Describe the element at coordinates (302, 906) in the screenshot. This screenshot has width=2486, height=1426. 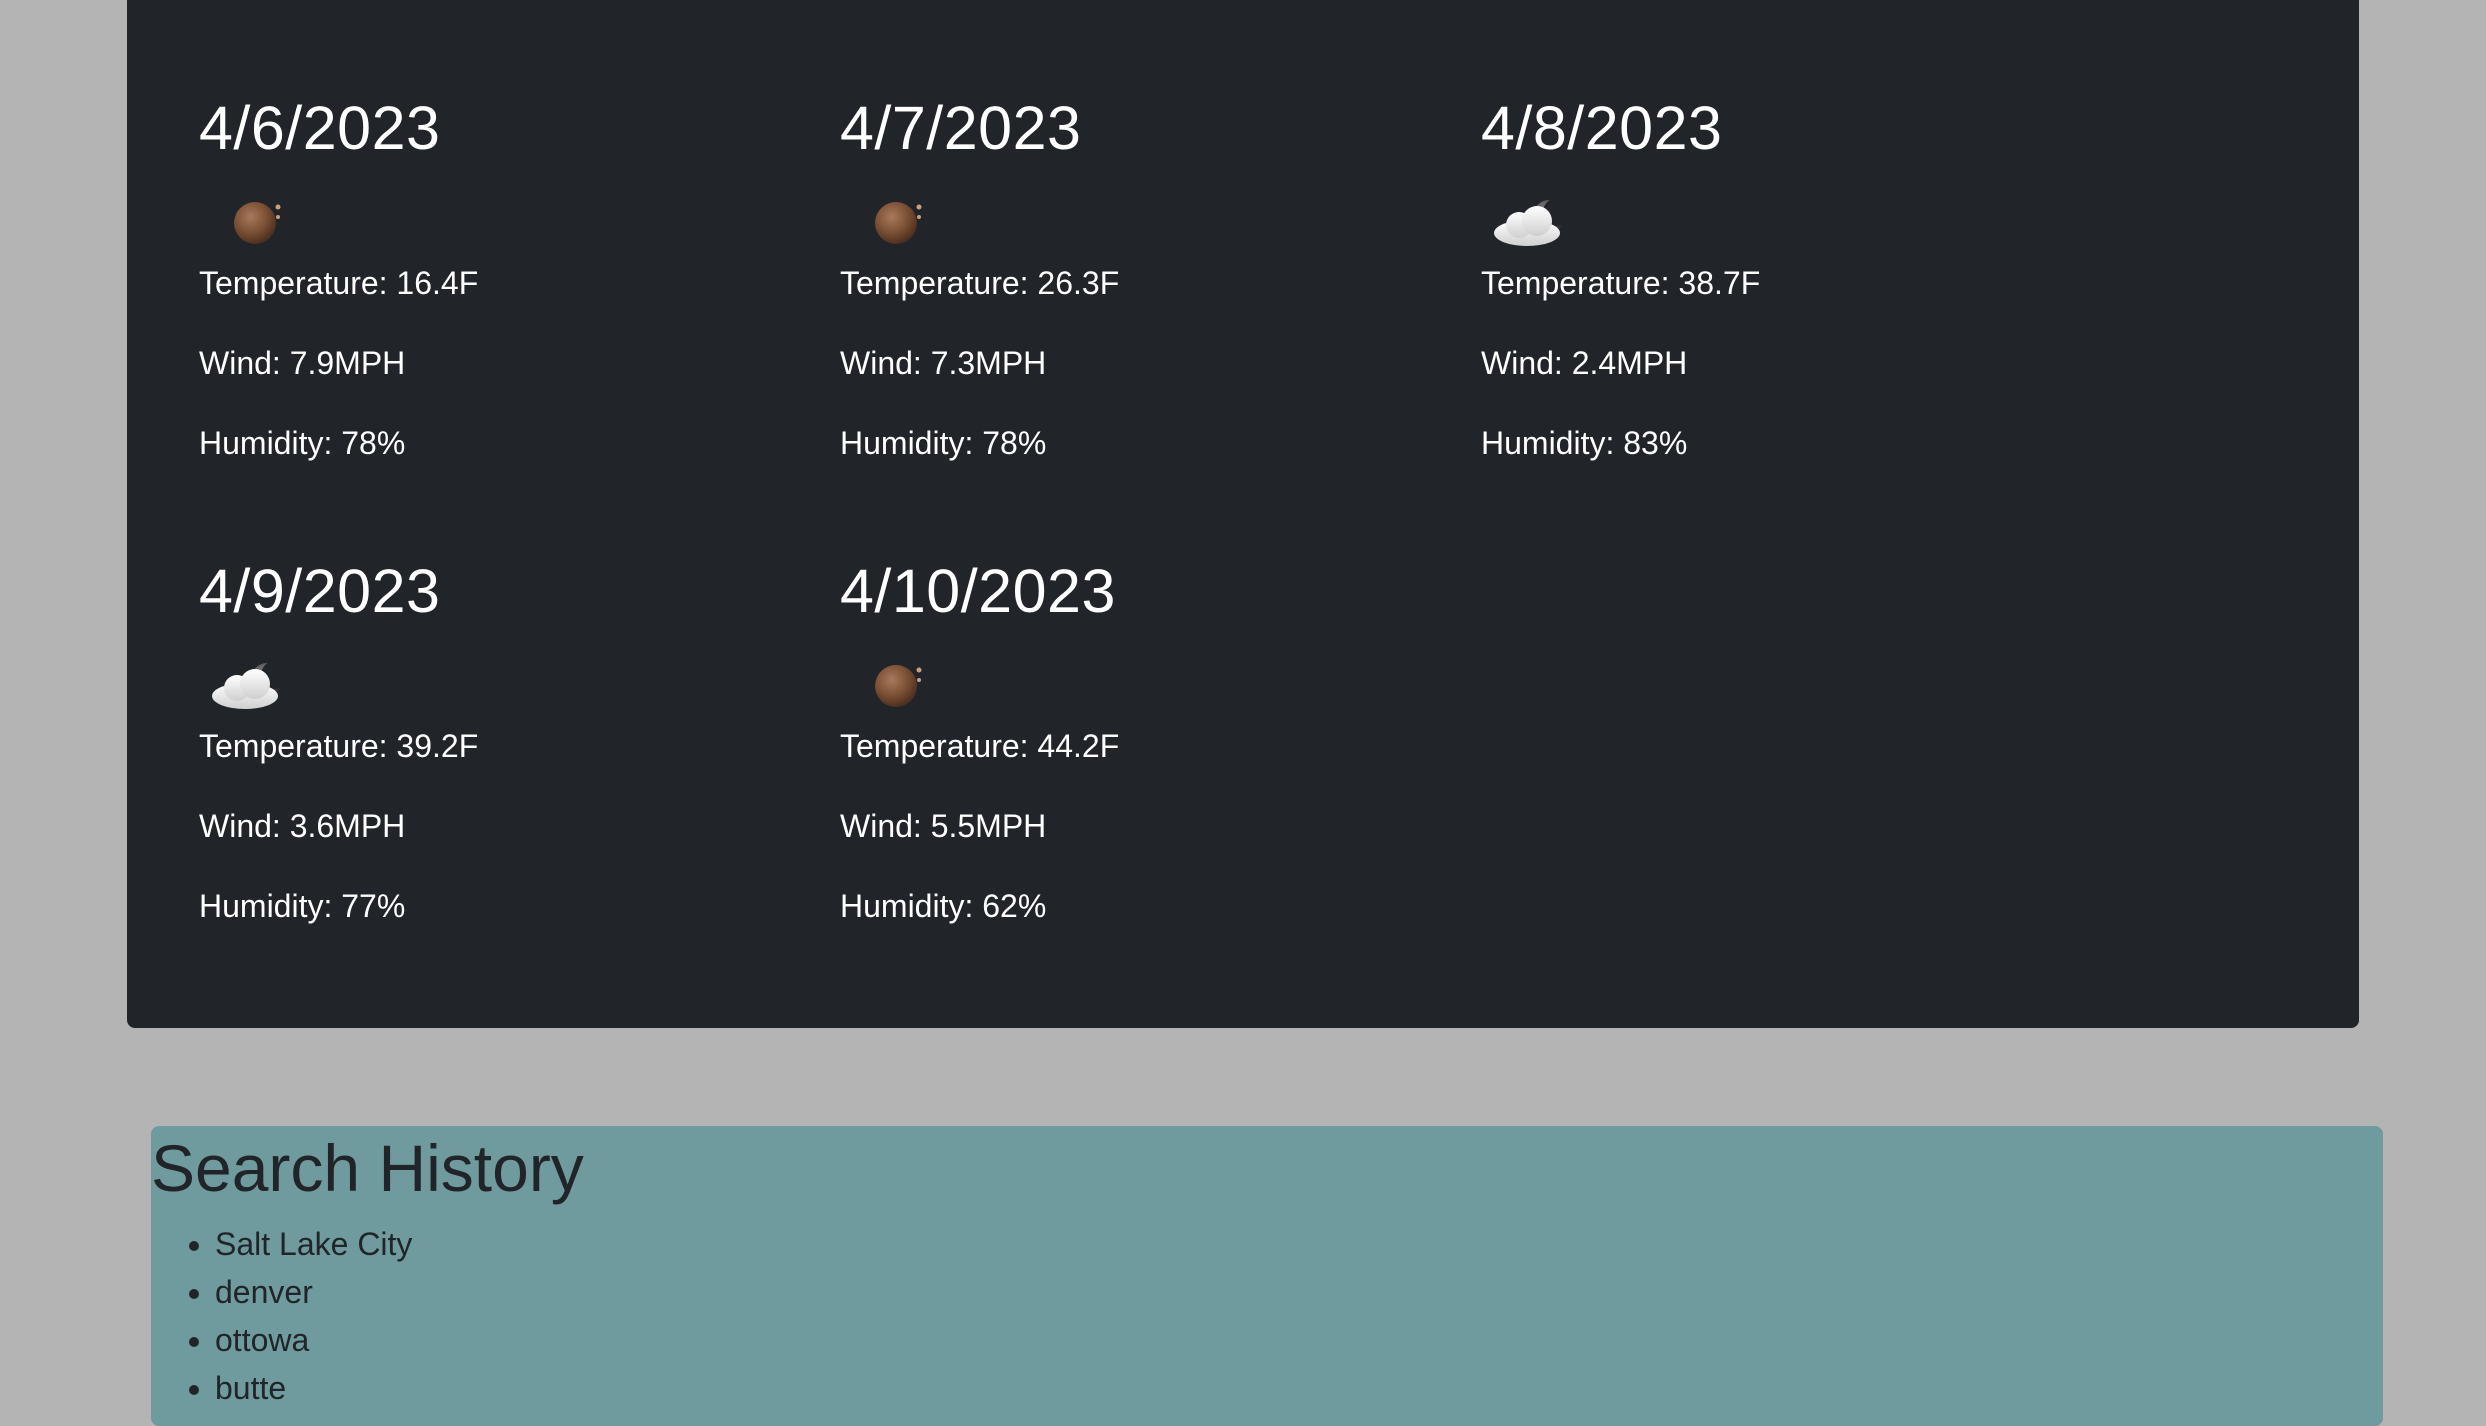
I see `humidity-value: Humidity: 77%` at that location.